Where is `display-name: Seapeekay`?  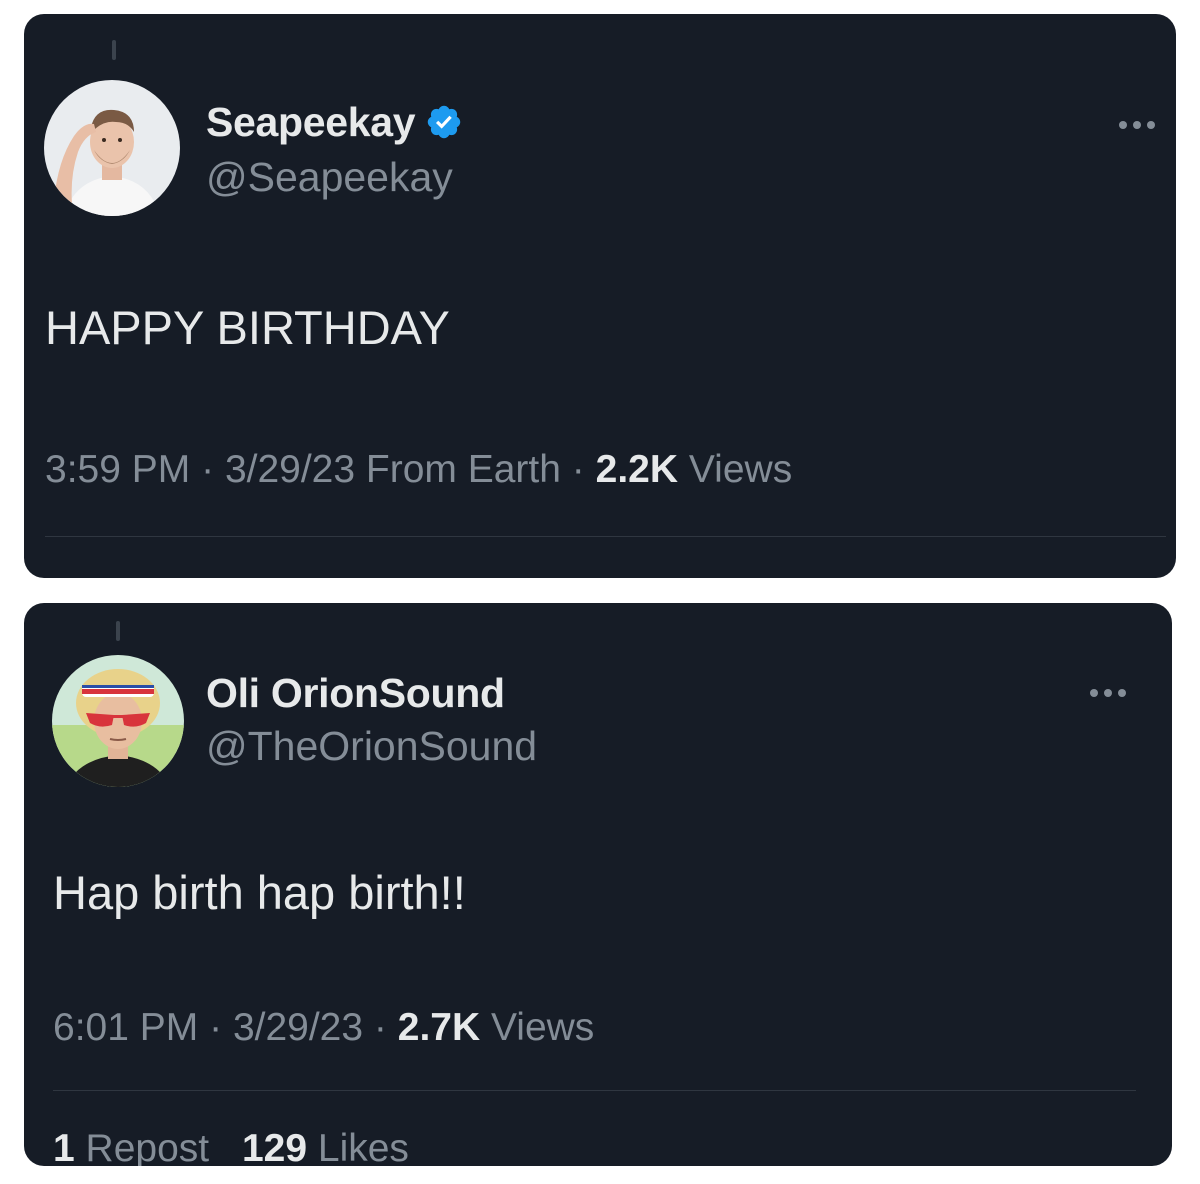
display-name: Seapeekay is located at coordinates (311, 122).